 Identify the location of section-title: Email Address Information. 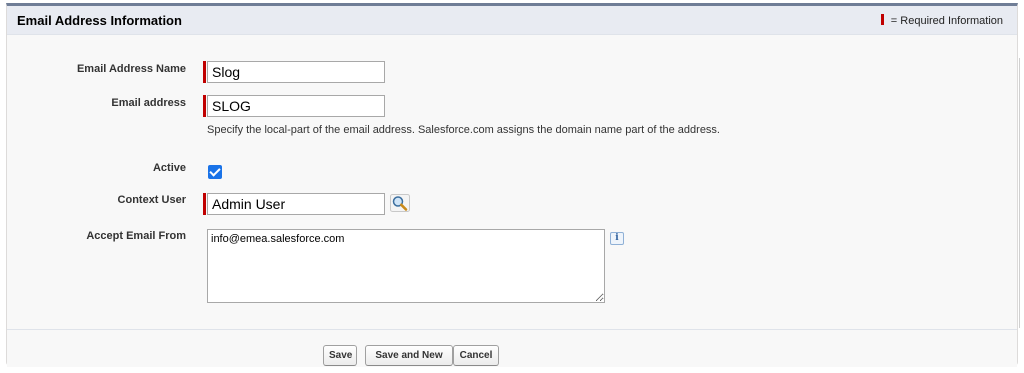
(99, 20).